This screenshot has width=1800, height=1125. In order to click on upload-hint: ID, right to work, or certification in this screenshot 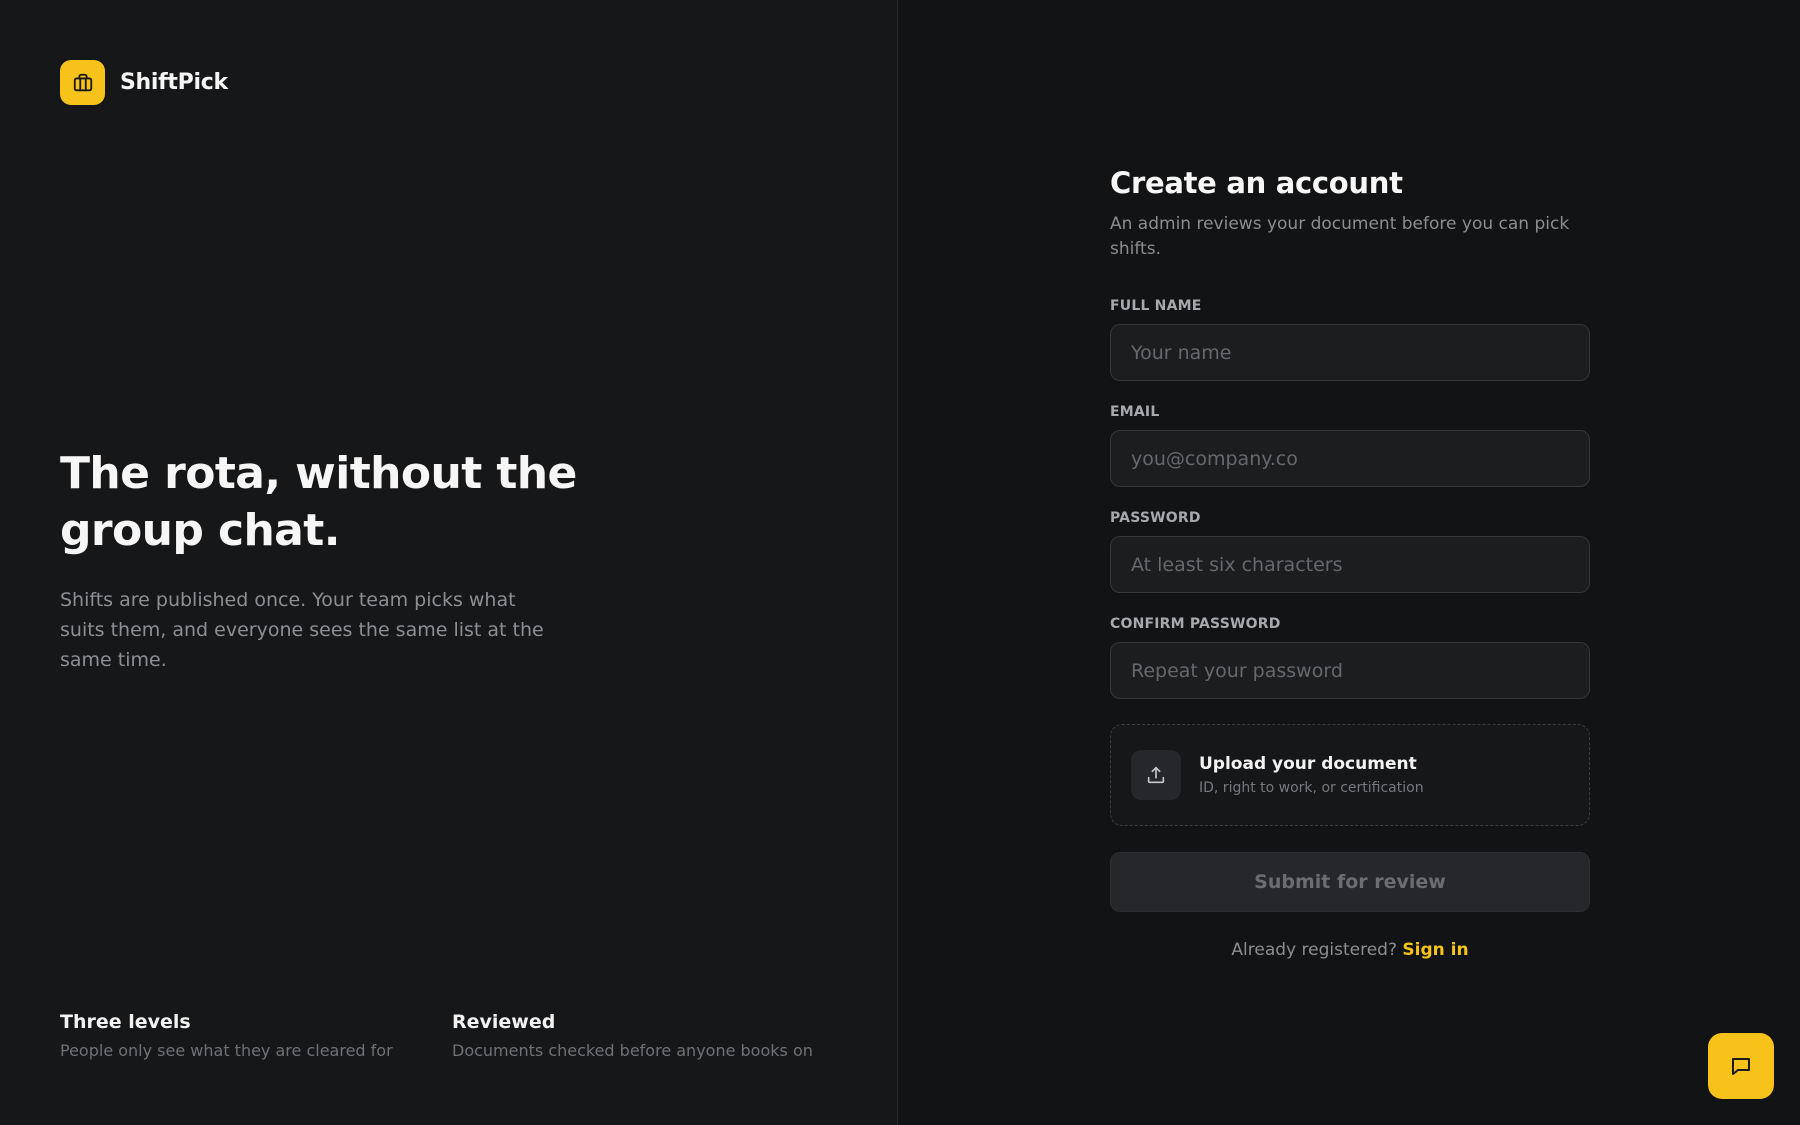, I will do `click(1311, 788)`.